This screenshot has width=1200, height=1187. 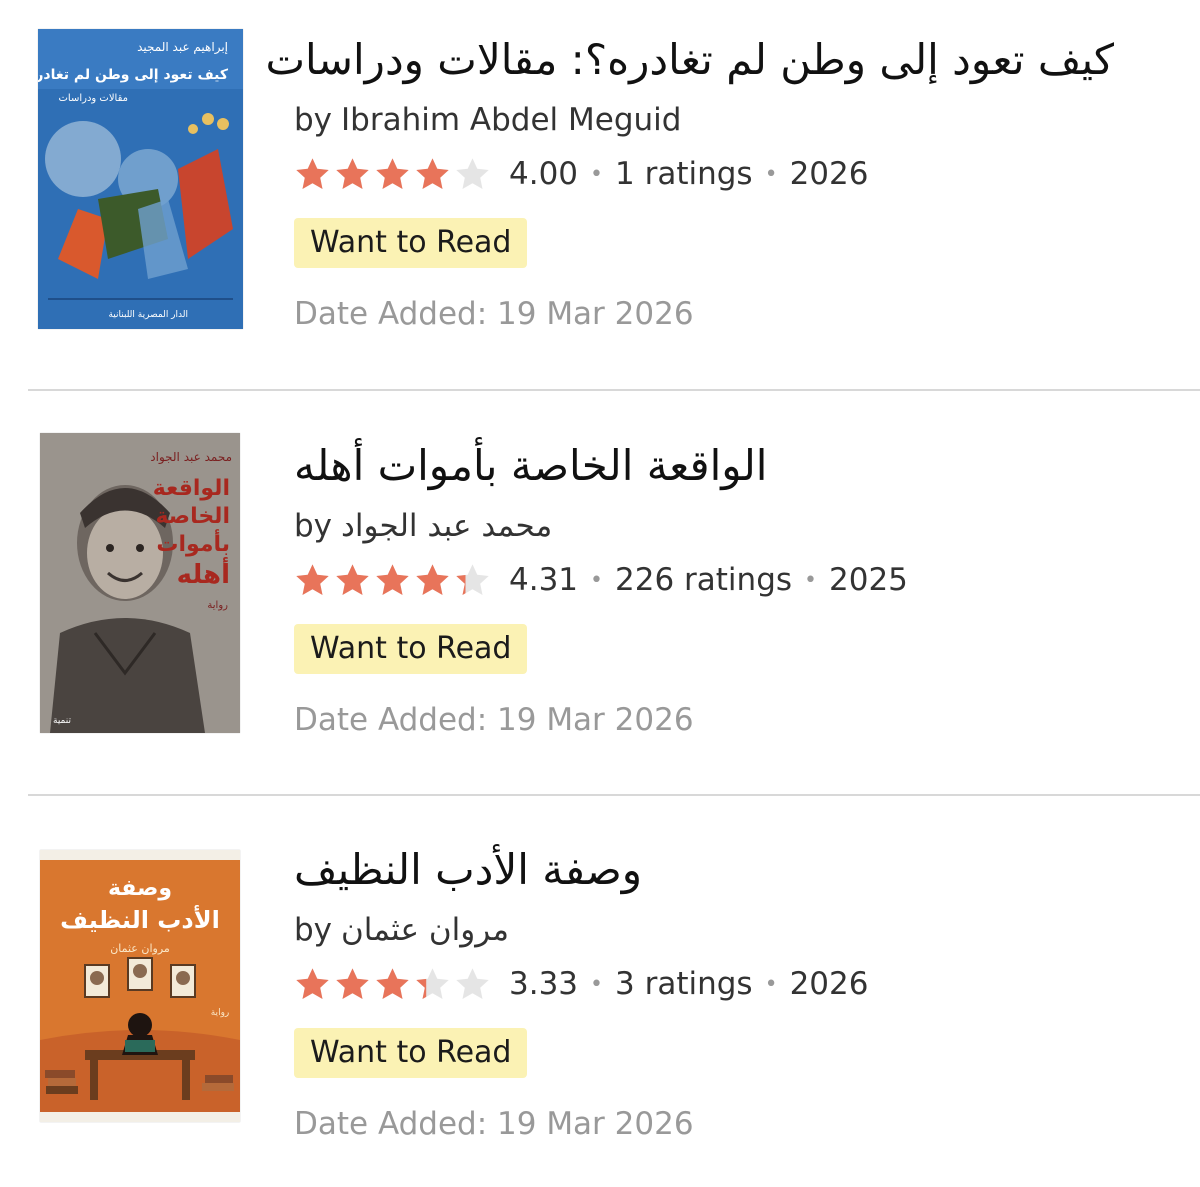 I want to click on ratings-count: 1 ratings, so click(x=684, y=174).